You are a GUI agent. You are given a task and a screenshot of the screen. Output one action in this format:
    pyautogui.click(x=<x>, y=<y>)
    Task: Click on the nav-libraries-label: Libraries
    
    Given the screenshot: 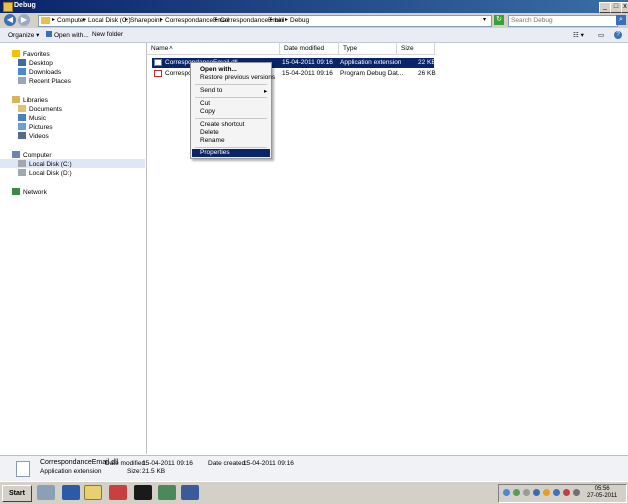 What is the action you would take?
    pyautogui.click(x=35, y=100)
    